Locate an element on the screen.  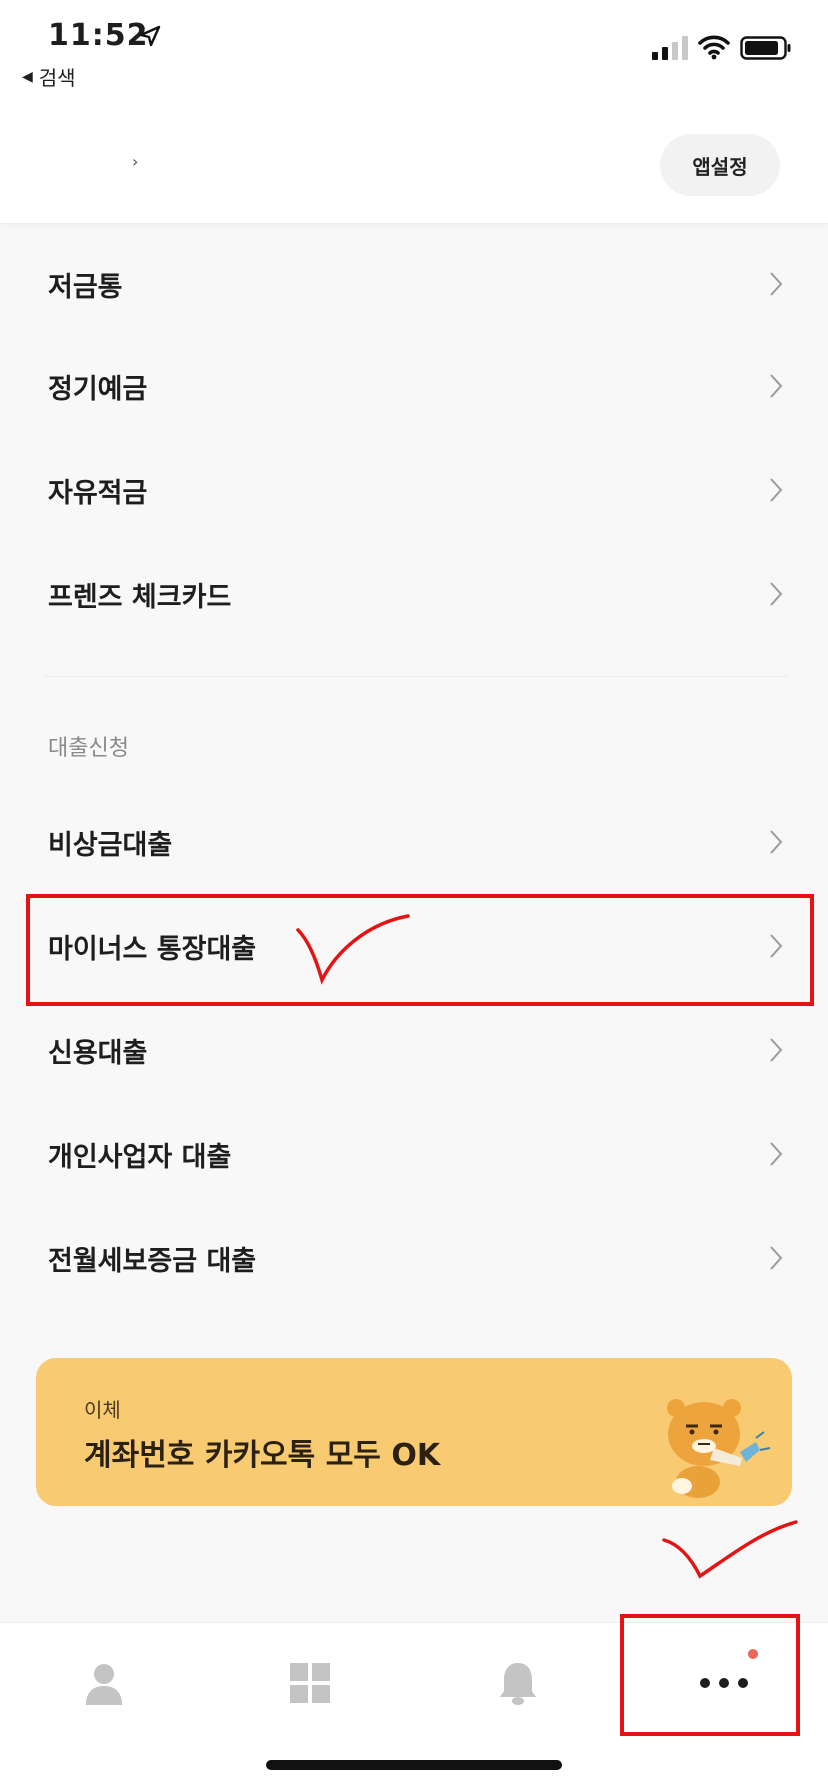
battery-icon is located at coordinates (765, 48).